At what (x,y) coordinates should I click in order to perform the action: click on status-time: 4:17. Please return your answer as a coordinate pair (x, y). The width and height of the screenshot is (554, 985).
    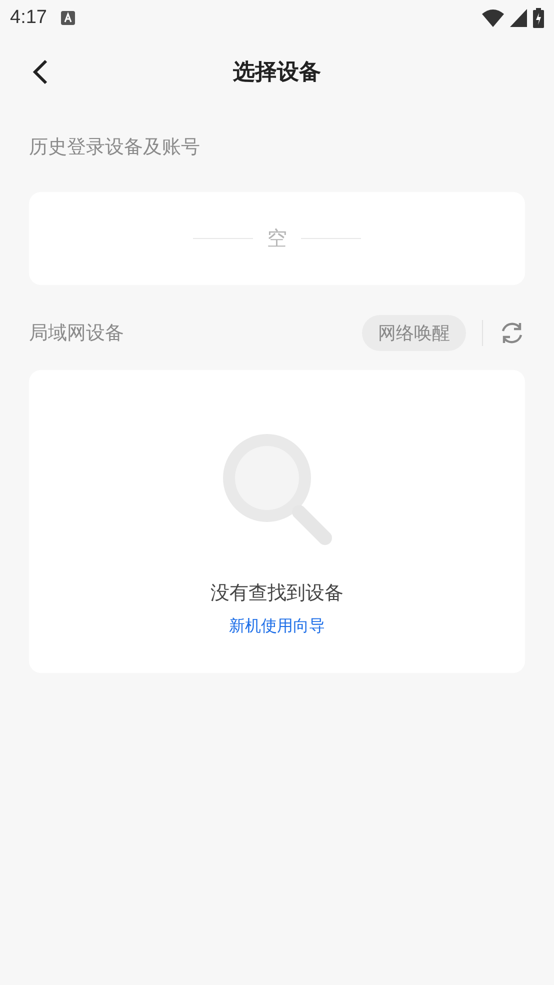
    Looking at the image, I should click on (28, 18).